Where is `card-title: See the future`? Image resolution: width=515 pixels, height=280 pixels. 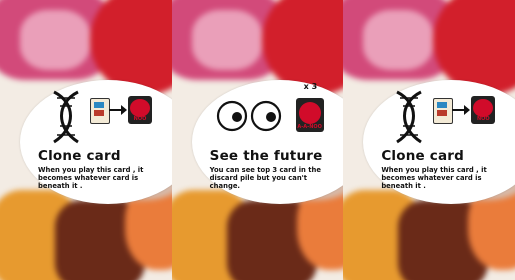 card-title: See the future is located at coordinates (266, 156).